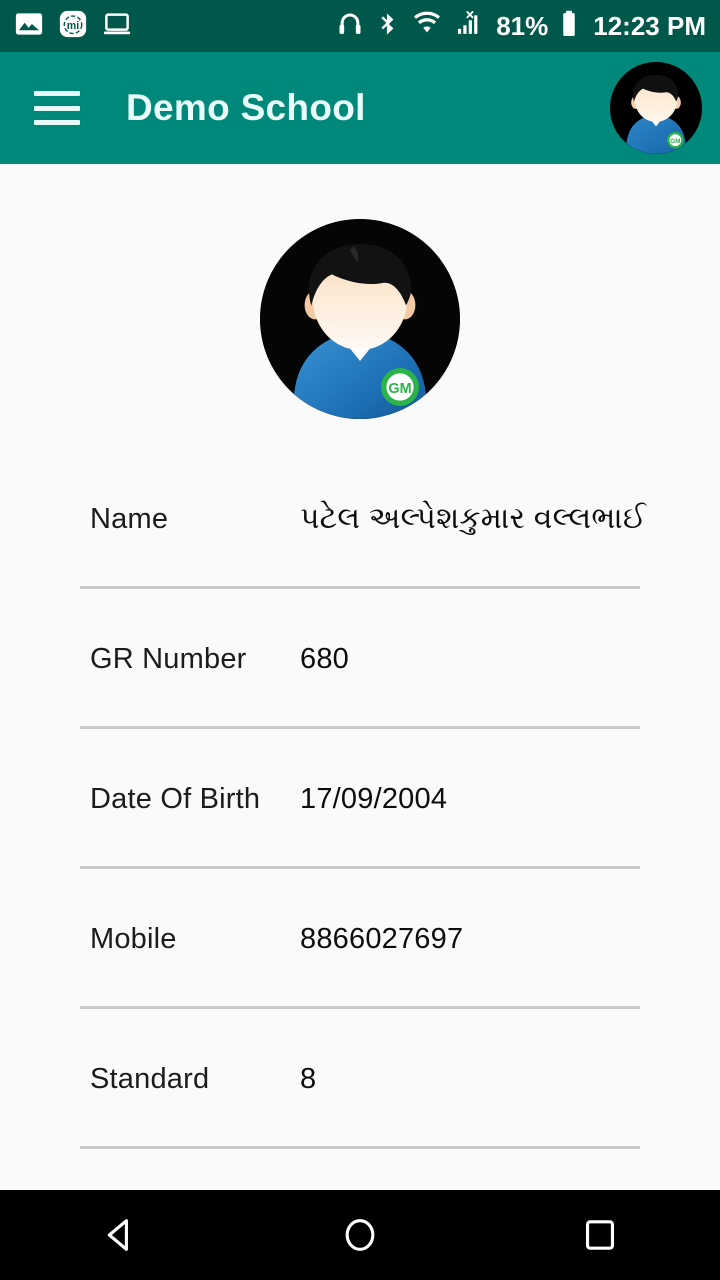 The height and width of the screenshot is (1280, 720). Describe the element at coordinates (469, 26) in the screenshot. I see `cellular-signal-no-sim-icon` at that location.